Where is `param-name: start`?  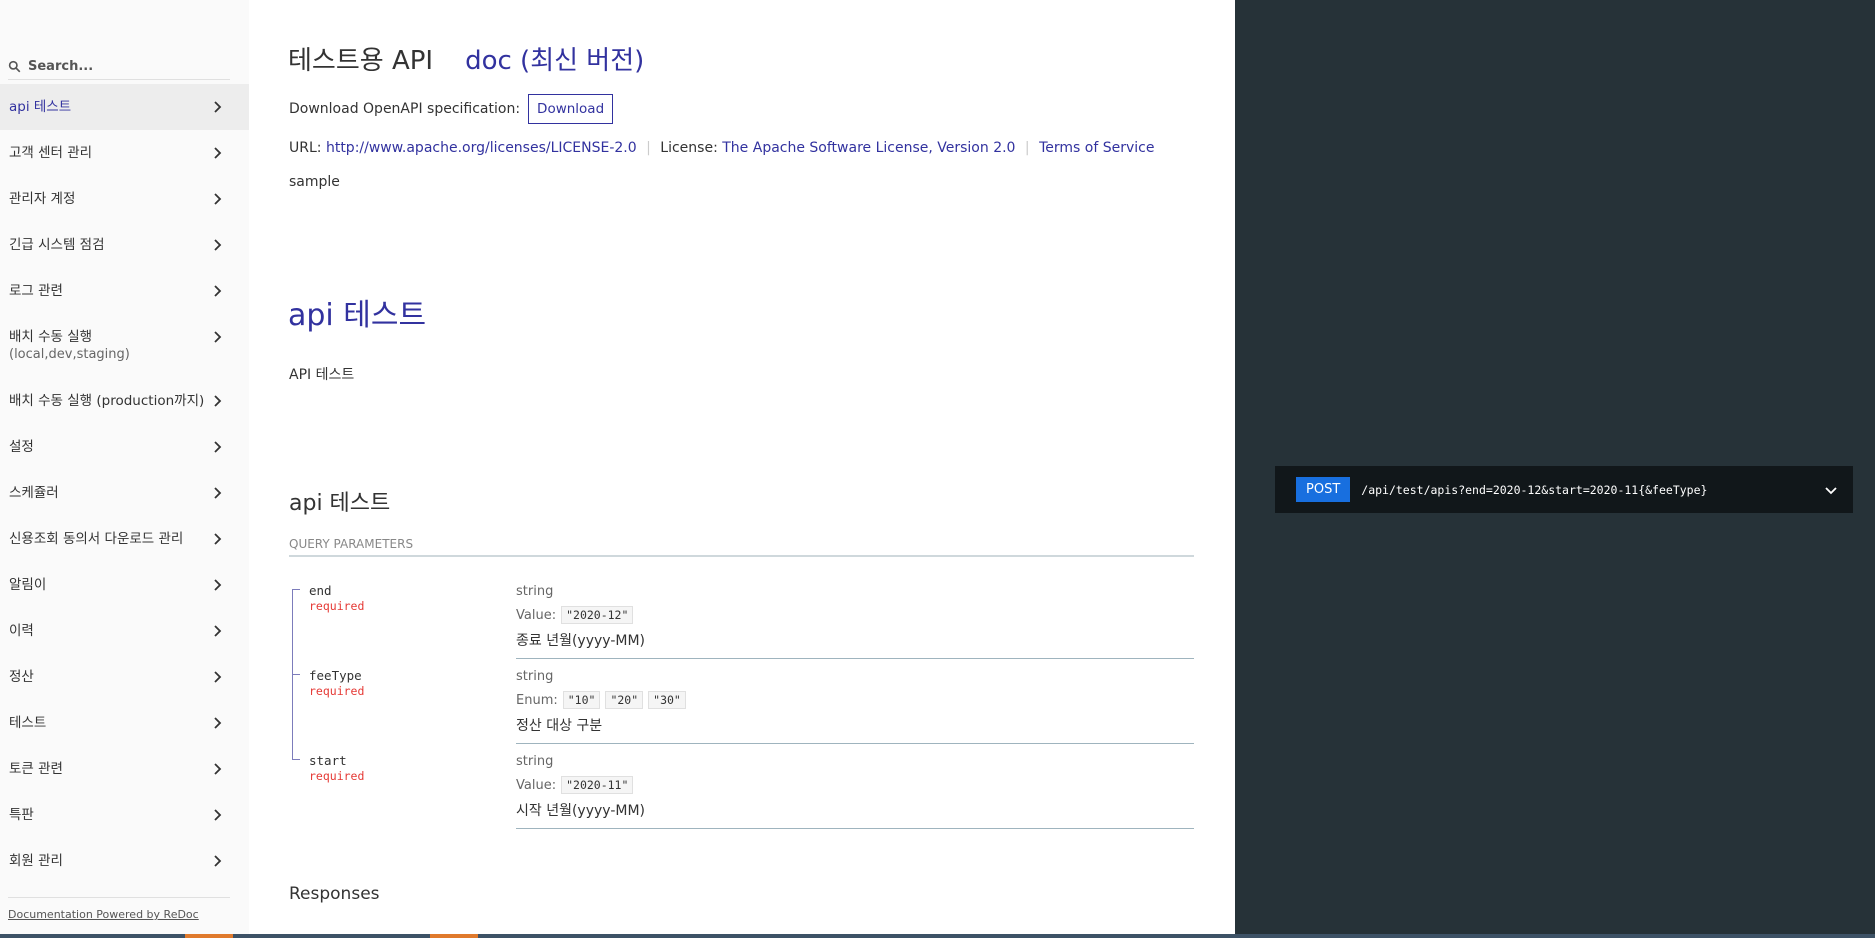
param-name: start is located at coordinates (328, 760).